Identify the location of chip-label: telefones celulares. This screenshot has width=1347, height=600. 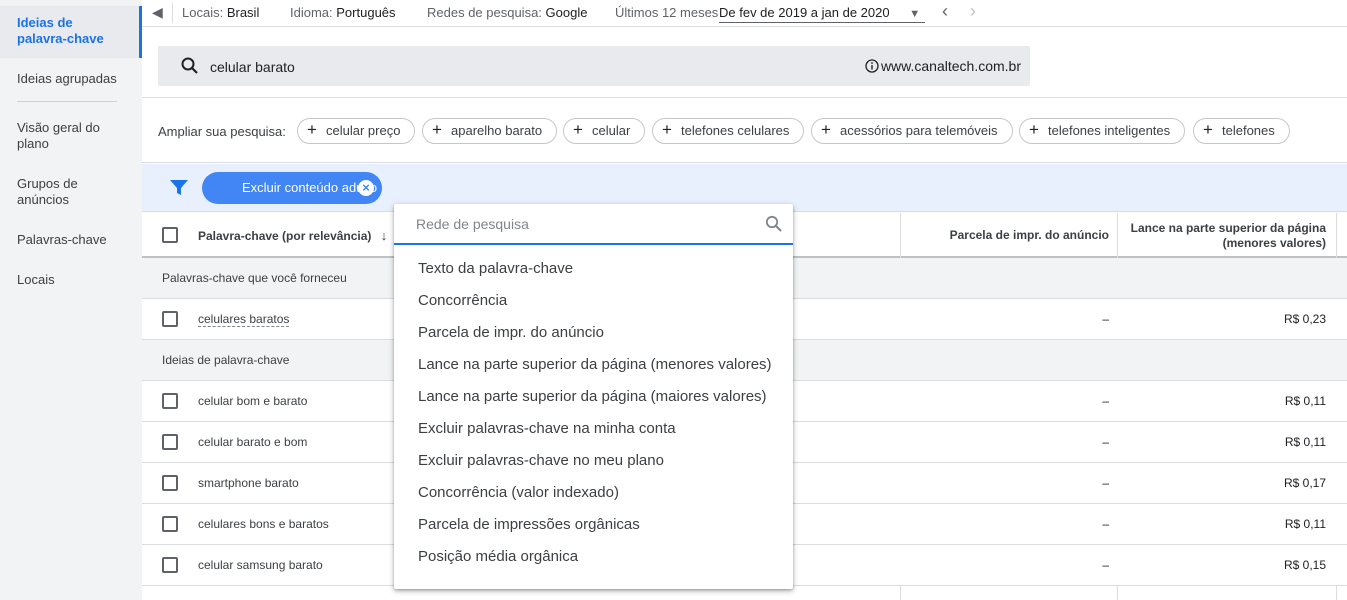
(735, 130).